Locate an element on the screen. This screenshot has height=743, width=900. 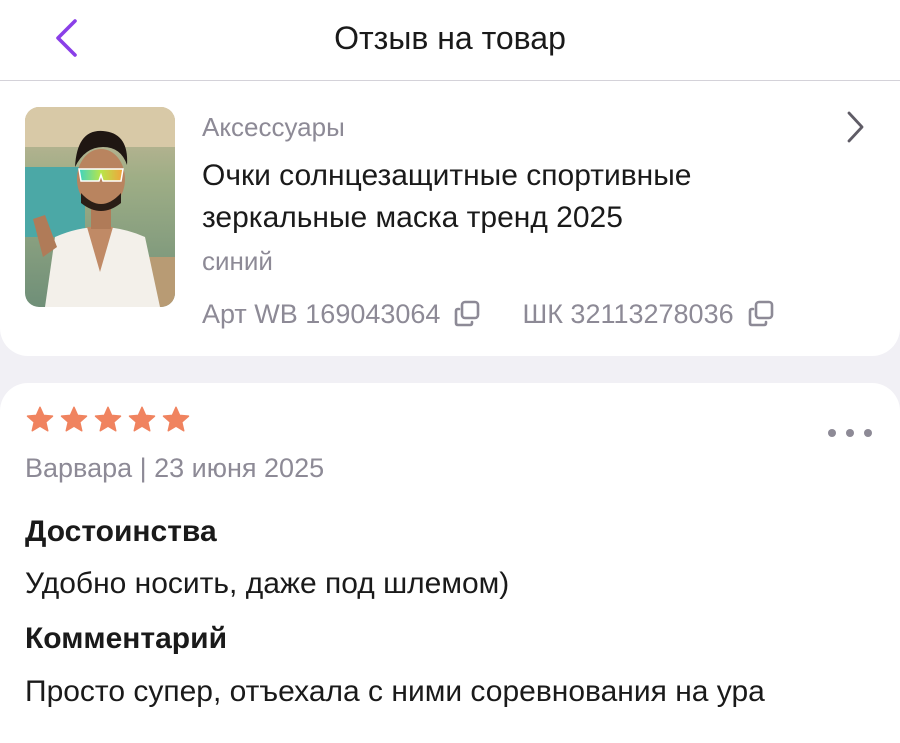
copy-barcode-button is located at coordinates (761, 314).